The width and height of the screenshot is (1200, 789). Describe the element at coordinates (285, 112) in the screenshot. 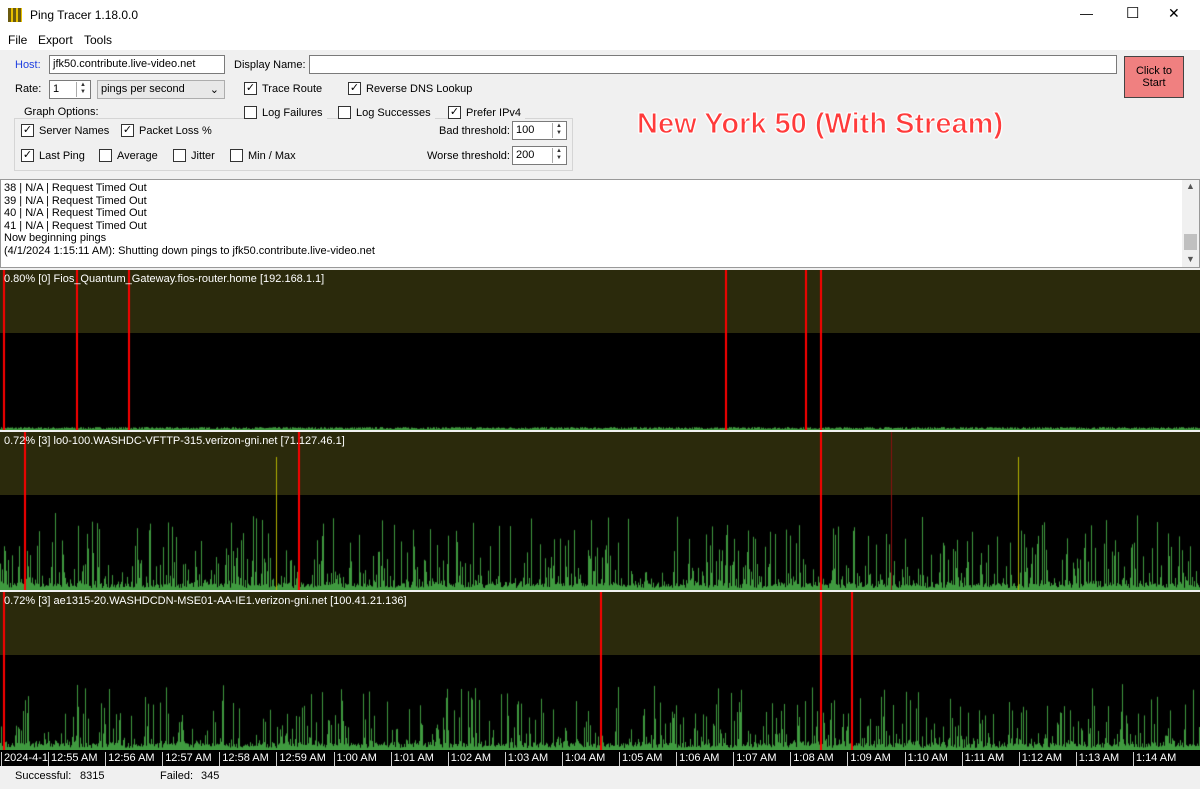

I see `log-failures-checkbox: Log Failures` at that location.